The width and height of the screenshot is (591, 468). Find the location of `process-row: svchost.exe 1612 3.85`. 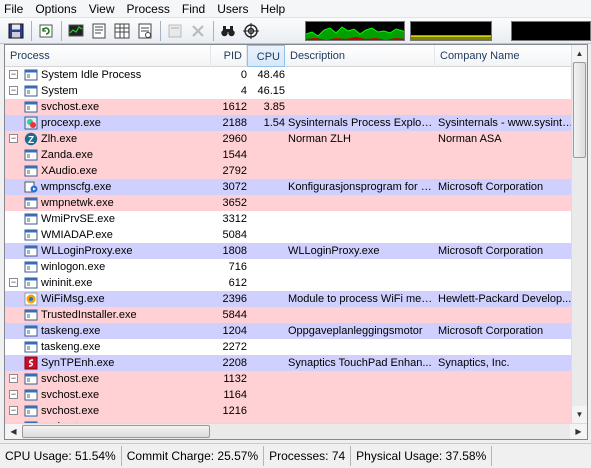

process-row: svchost.exe 1612 3.85 is located at coordinates (290, 107).